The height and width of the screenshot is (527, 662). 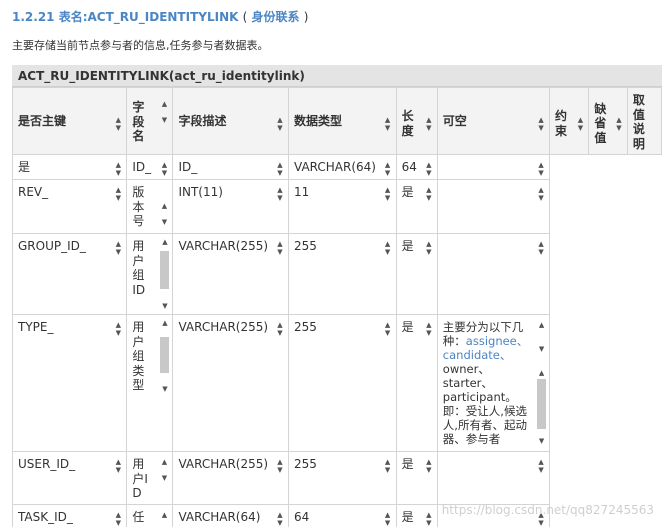 What do you see at coordinates (150, 274) in the screenshot?
I see `cell-name: 用户组ID ▲ ▼` at bounding box center [150, 274].